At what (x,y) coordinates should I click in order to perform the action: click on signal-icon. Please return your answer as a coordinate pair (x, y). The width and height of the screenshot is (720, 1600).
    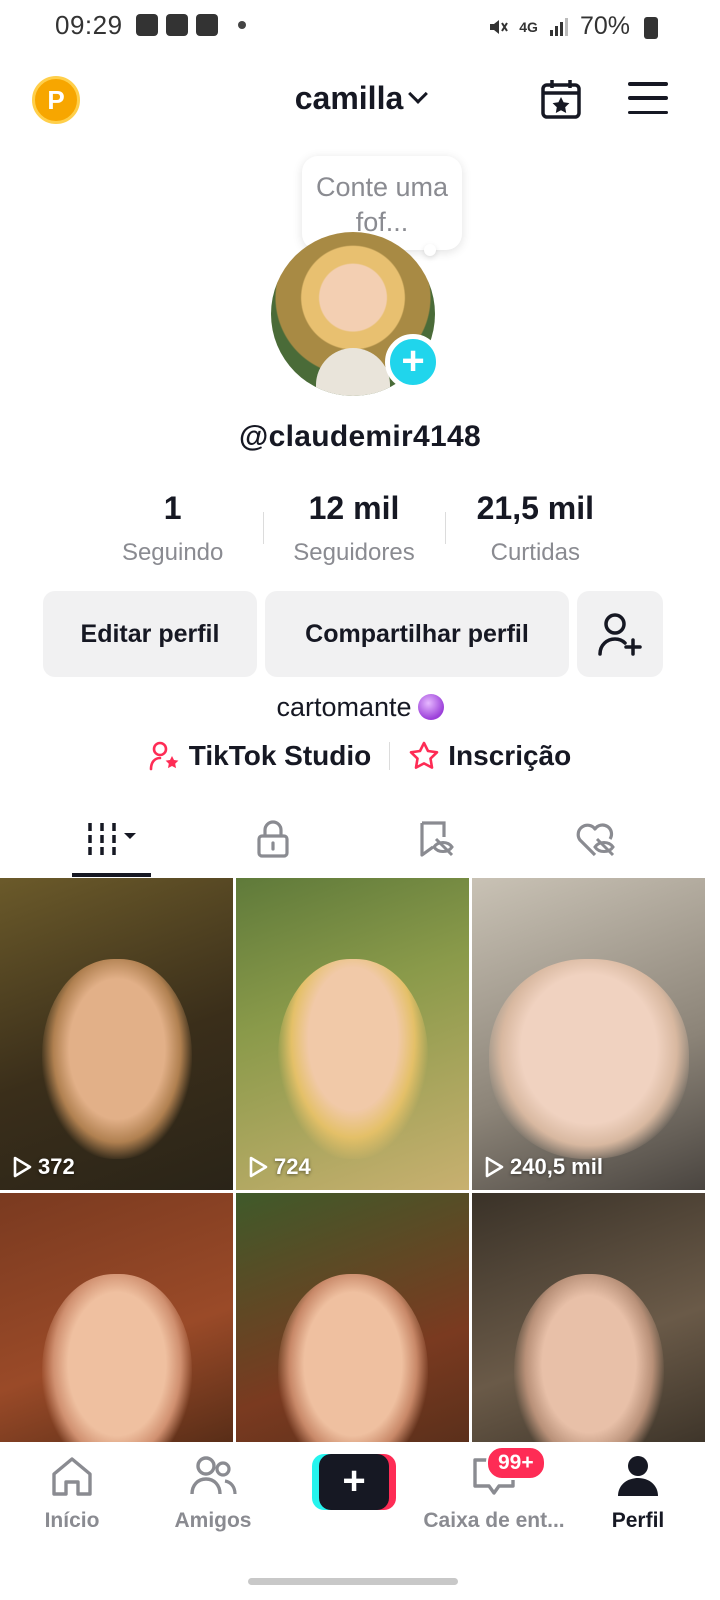
    Looking at the image, I should click on (558, 26).